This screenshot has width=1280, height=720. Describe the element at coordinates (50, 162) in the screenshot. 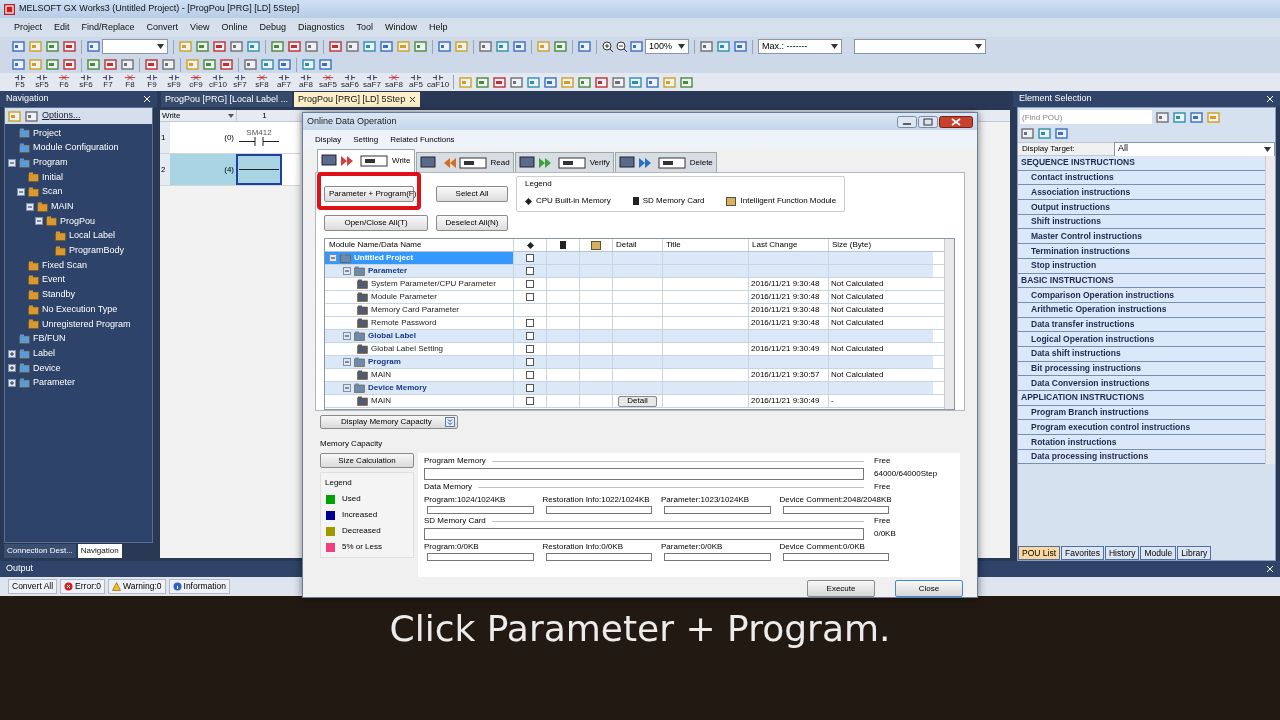

I see `tree-item: Program` at that location.